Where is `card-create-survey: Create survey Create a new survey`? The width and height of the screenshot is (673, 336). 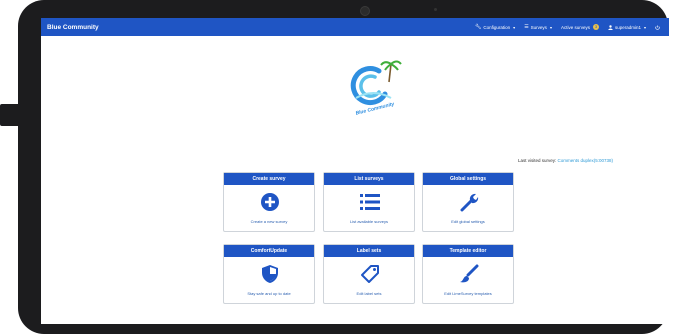
card-create-survey: Create survey Create a new survey is located at coordinates (269, 202).